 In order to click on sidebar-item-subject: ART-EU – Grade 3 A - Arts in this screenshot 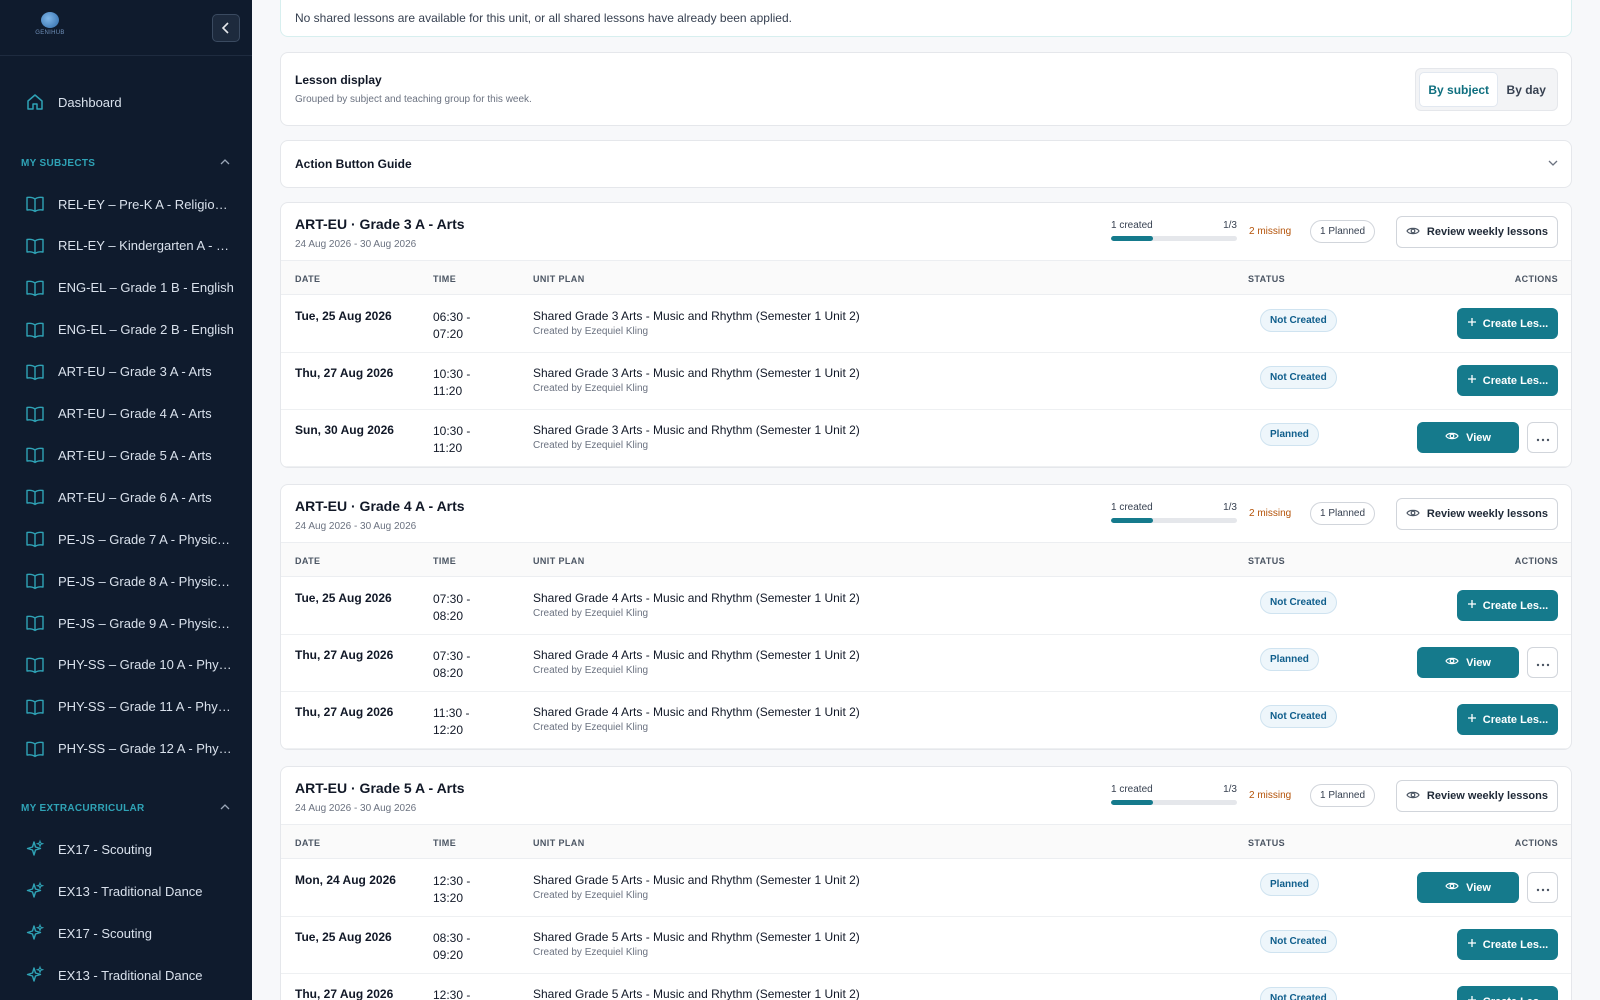, I will do `click(126, 372)`.